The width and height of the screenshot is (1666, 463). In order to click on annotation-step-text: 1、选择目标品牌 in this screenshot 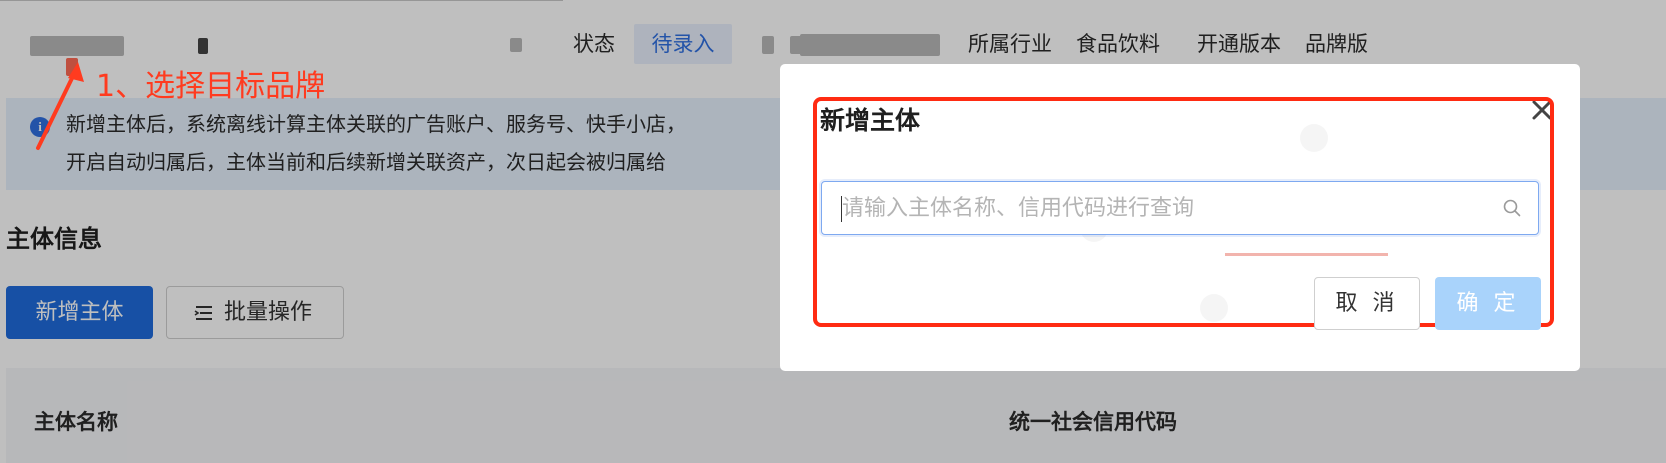, I will do `click(211, 86)`.